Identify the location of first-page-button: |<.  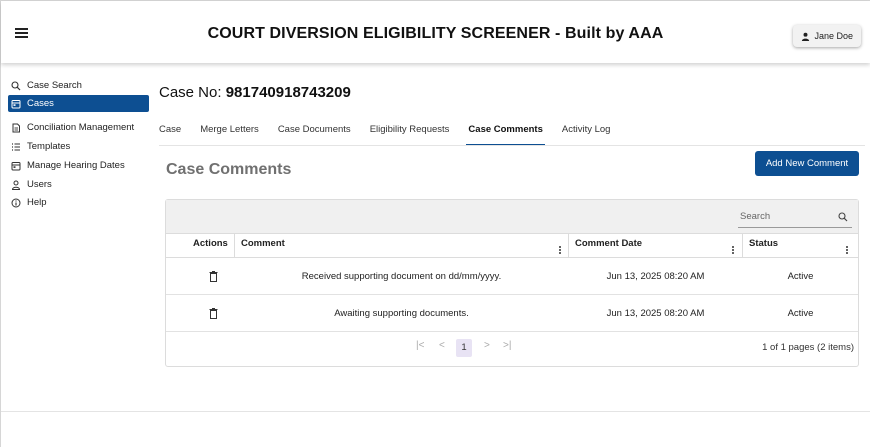
(420, 345).